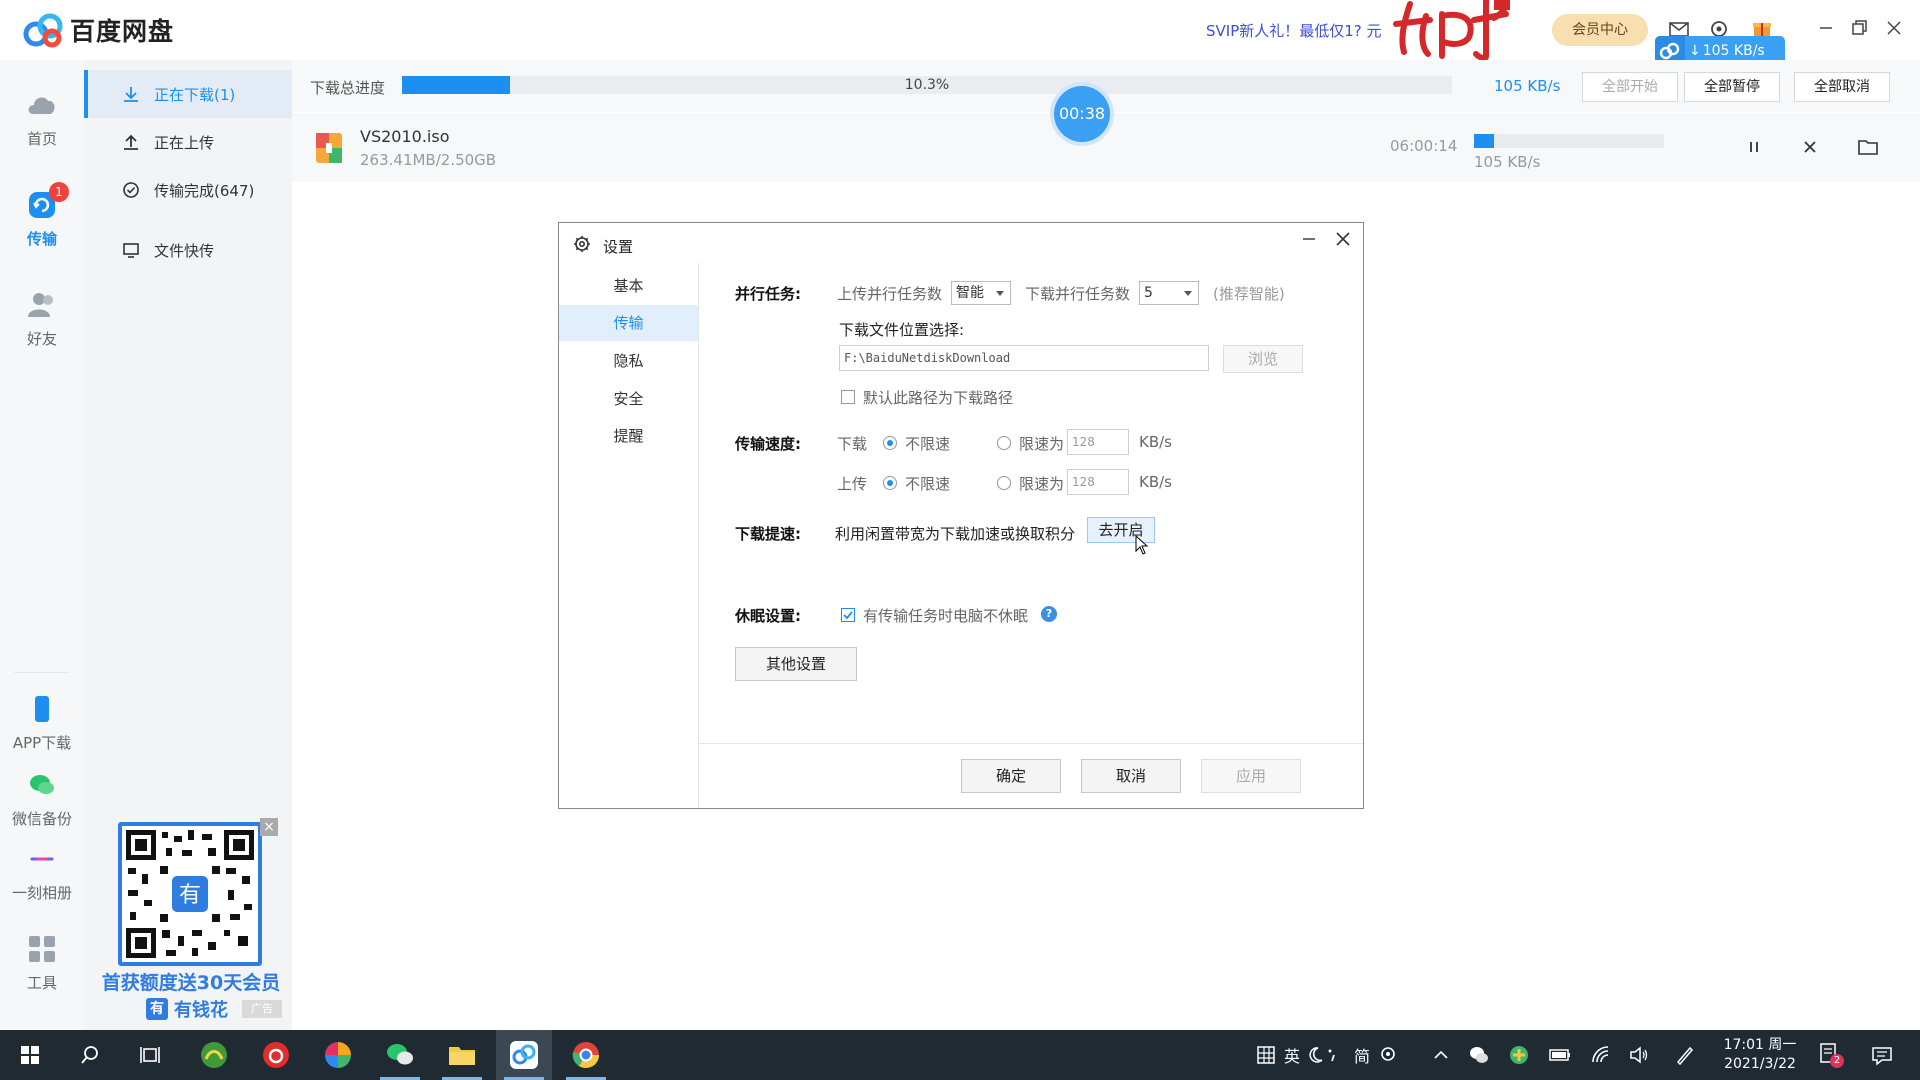 Image resolution: width=1920 pixels, height=1080 pixels. Describe the element at coordinates (1630, 87) in the screenshot. I see `start-all-button: 全部开始` at that location.